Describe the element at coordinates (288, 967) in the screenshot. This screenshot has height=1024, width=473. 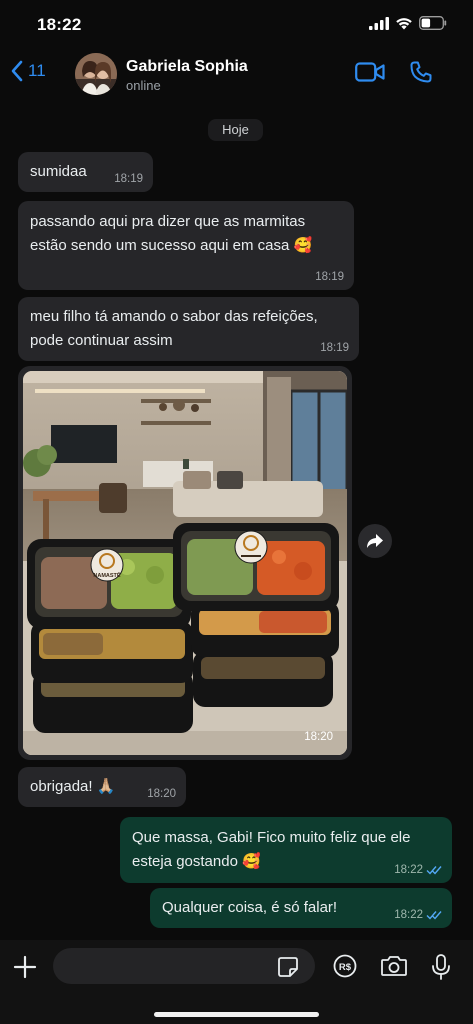
I see `sticker-icon` at that location.